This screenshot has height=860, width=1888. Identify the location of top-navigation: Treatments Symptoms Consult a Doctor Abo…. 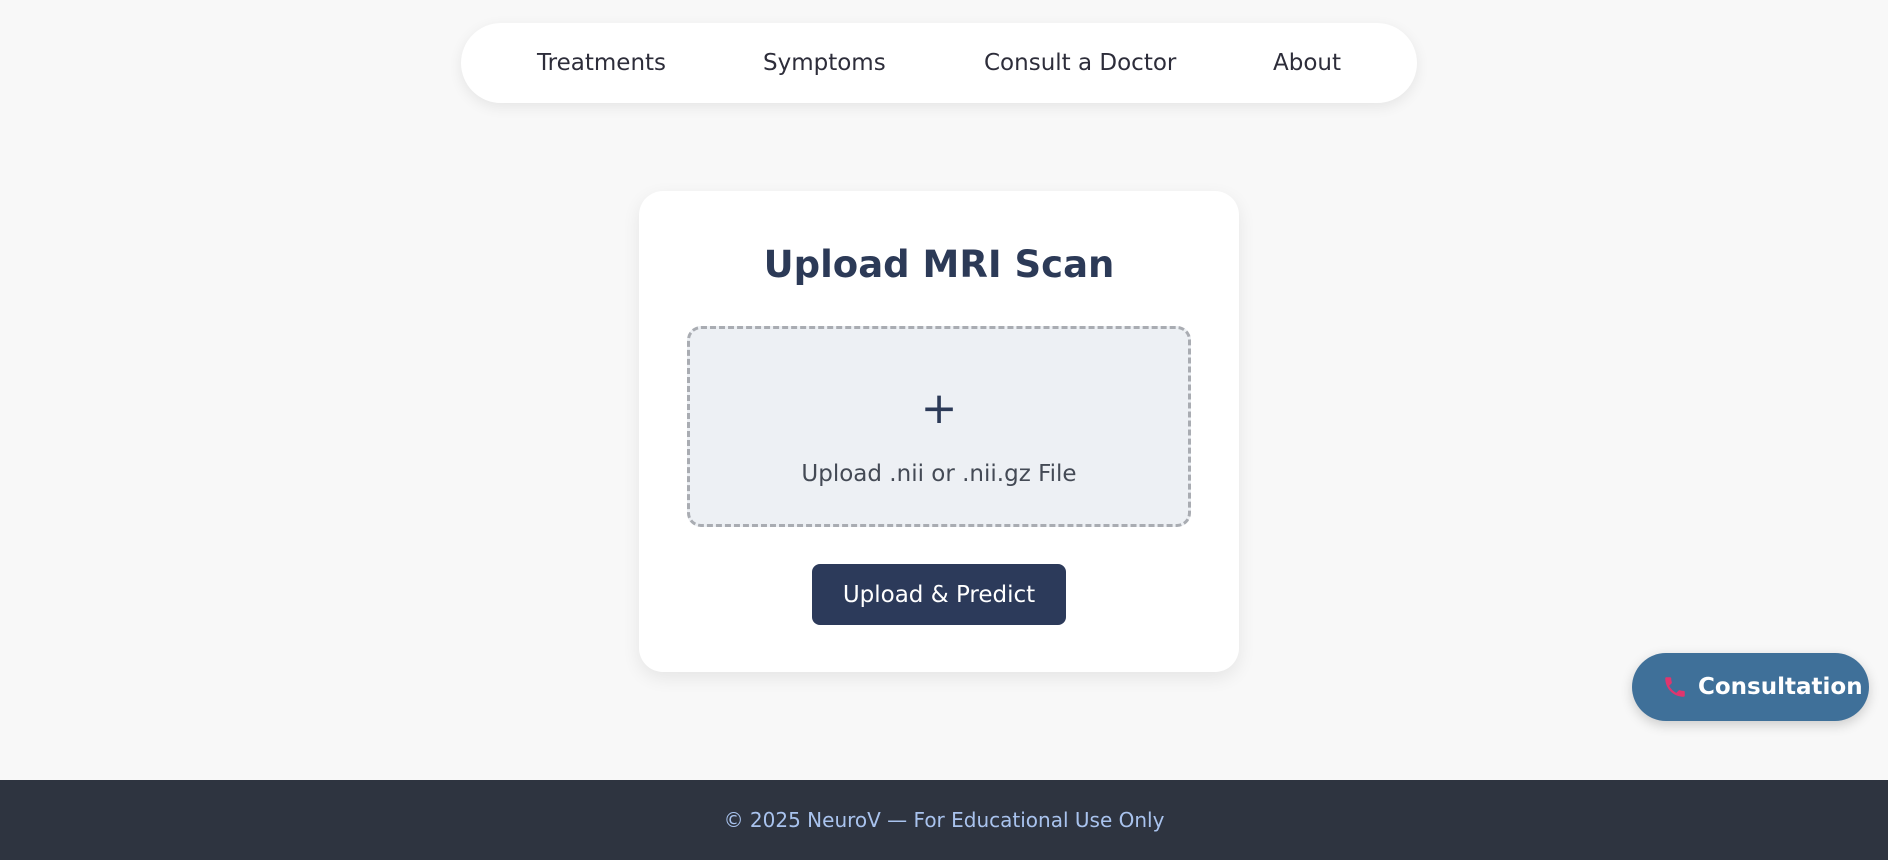
(939, 63).